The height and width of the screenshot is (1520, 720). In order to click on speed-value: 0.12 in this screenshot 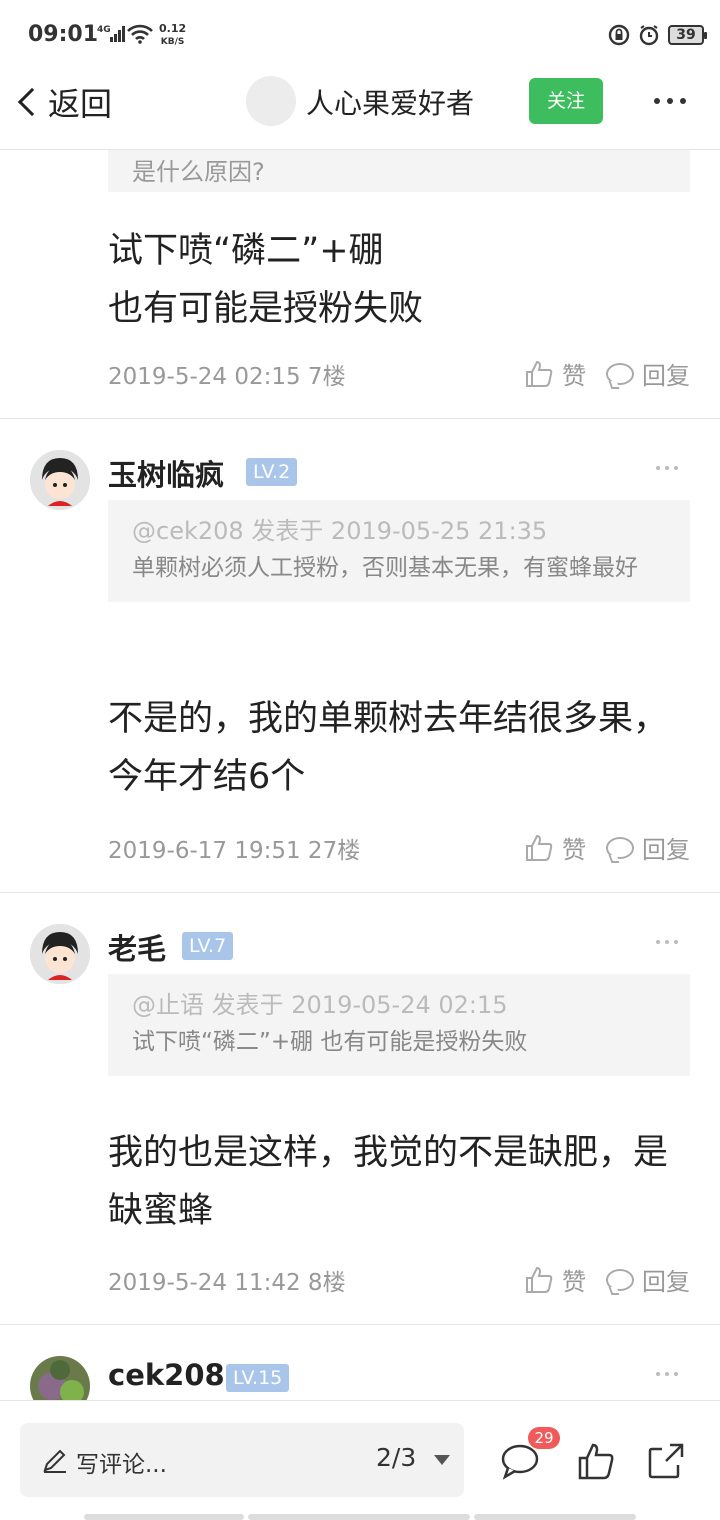, I will do `click(173, 28)`.